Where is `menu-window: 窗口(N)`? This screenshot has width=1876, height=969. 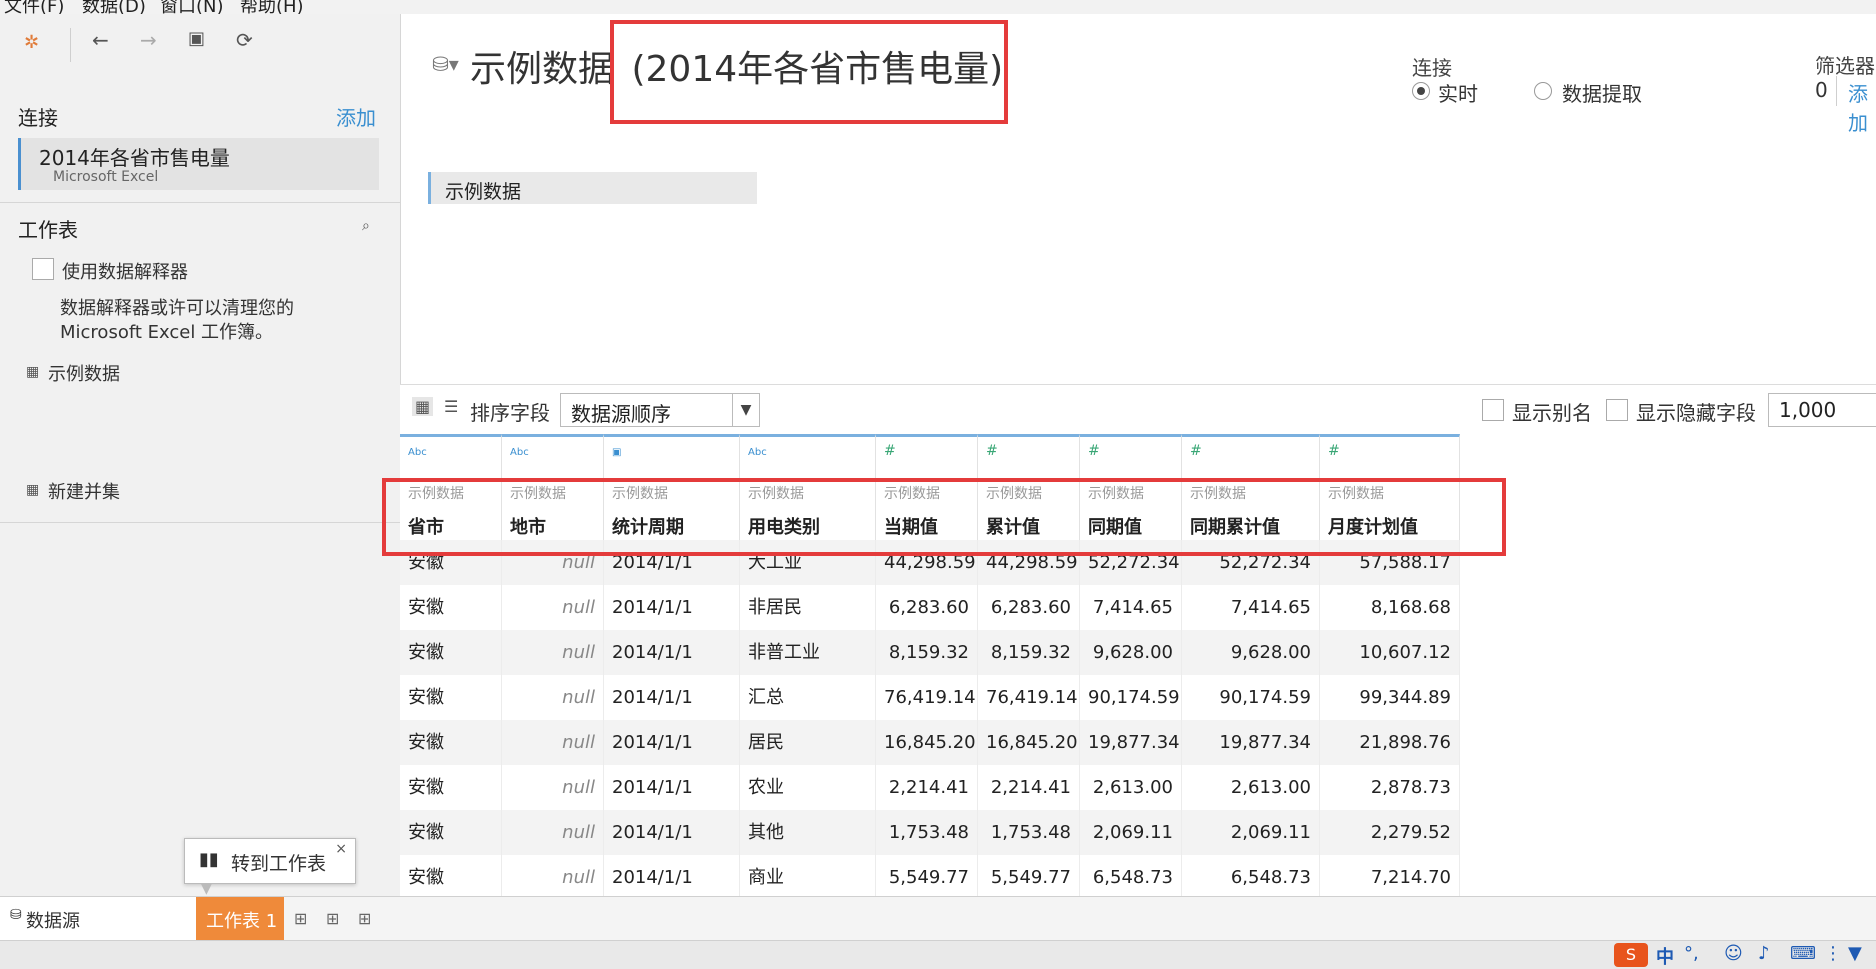 menu-window: 窗口(N) is located at coordinates (192, 7).